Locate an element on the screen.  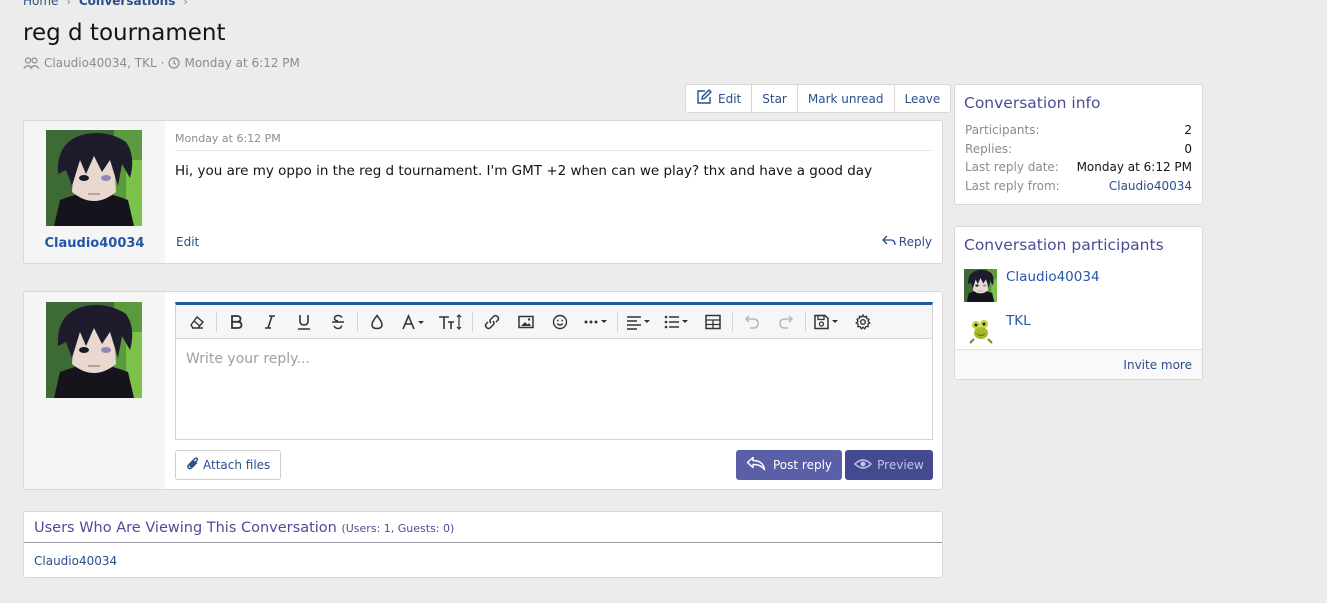
editor-toolbar is located at coordinates (554, 322).